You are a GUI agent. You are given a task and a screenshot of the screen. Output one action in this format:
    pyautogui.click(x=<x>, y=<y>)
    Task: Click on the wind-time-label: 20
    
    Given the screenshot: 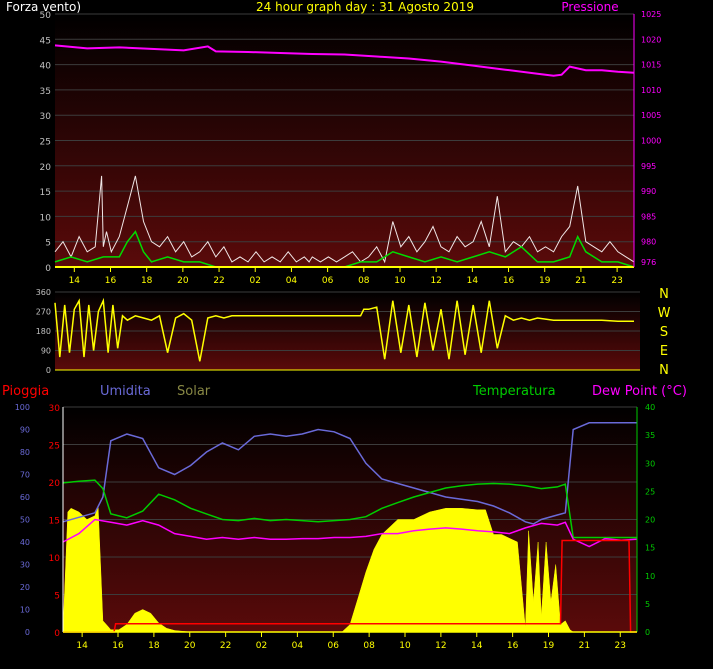 What is the action you would take?
    pyautogui.click(x=183, y=281)
    